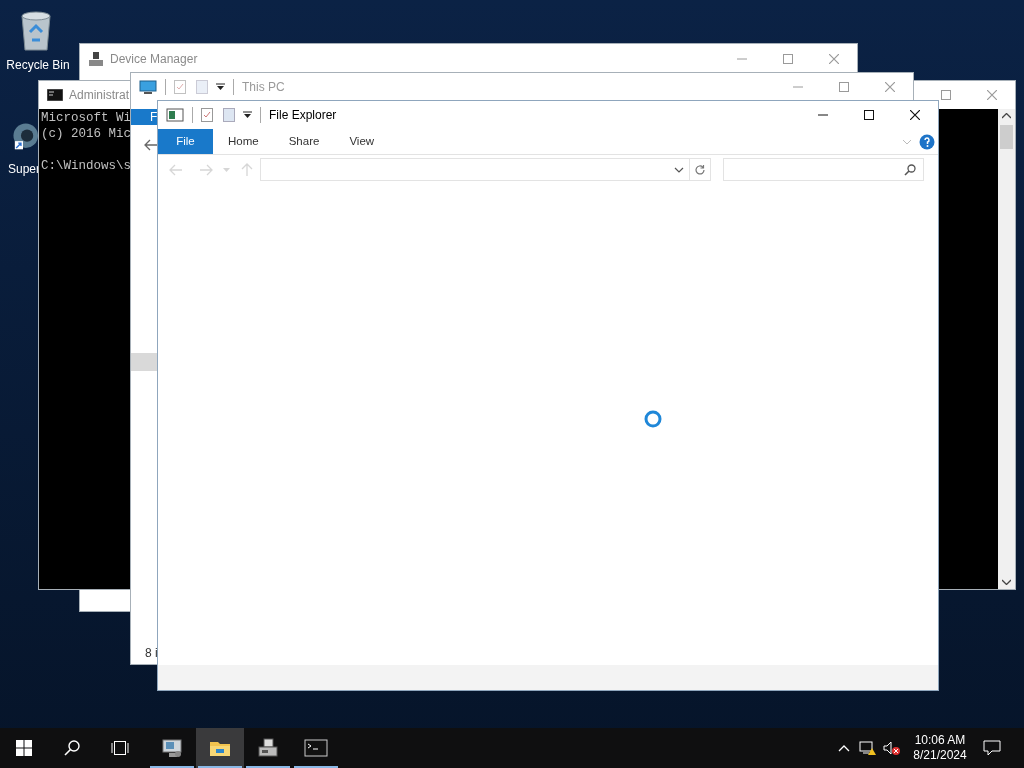 The image size is (1024, 768). What do you see at coordinates (263, 87) in the screenshot?
I see `window-title: This PC` at bounding box center [263, 87].